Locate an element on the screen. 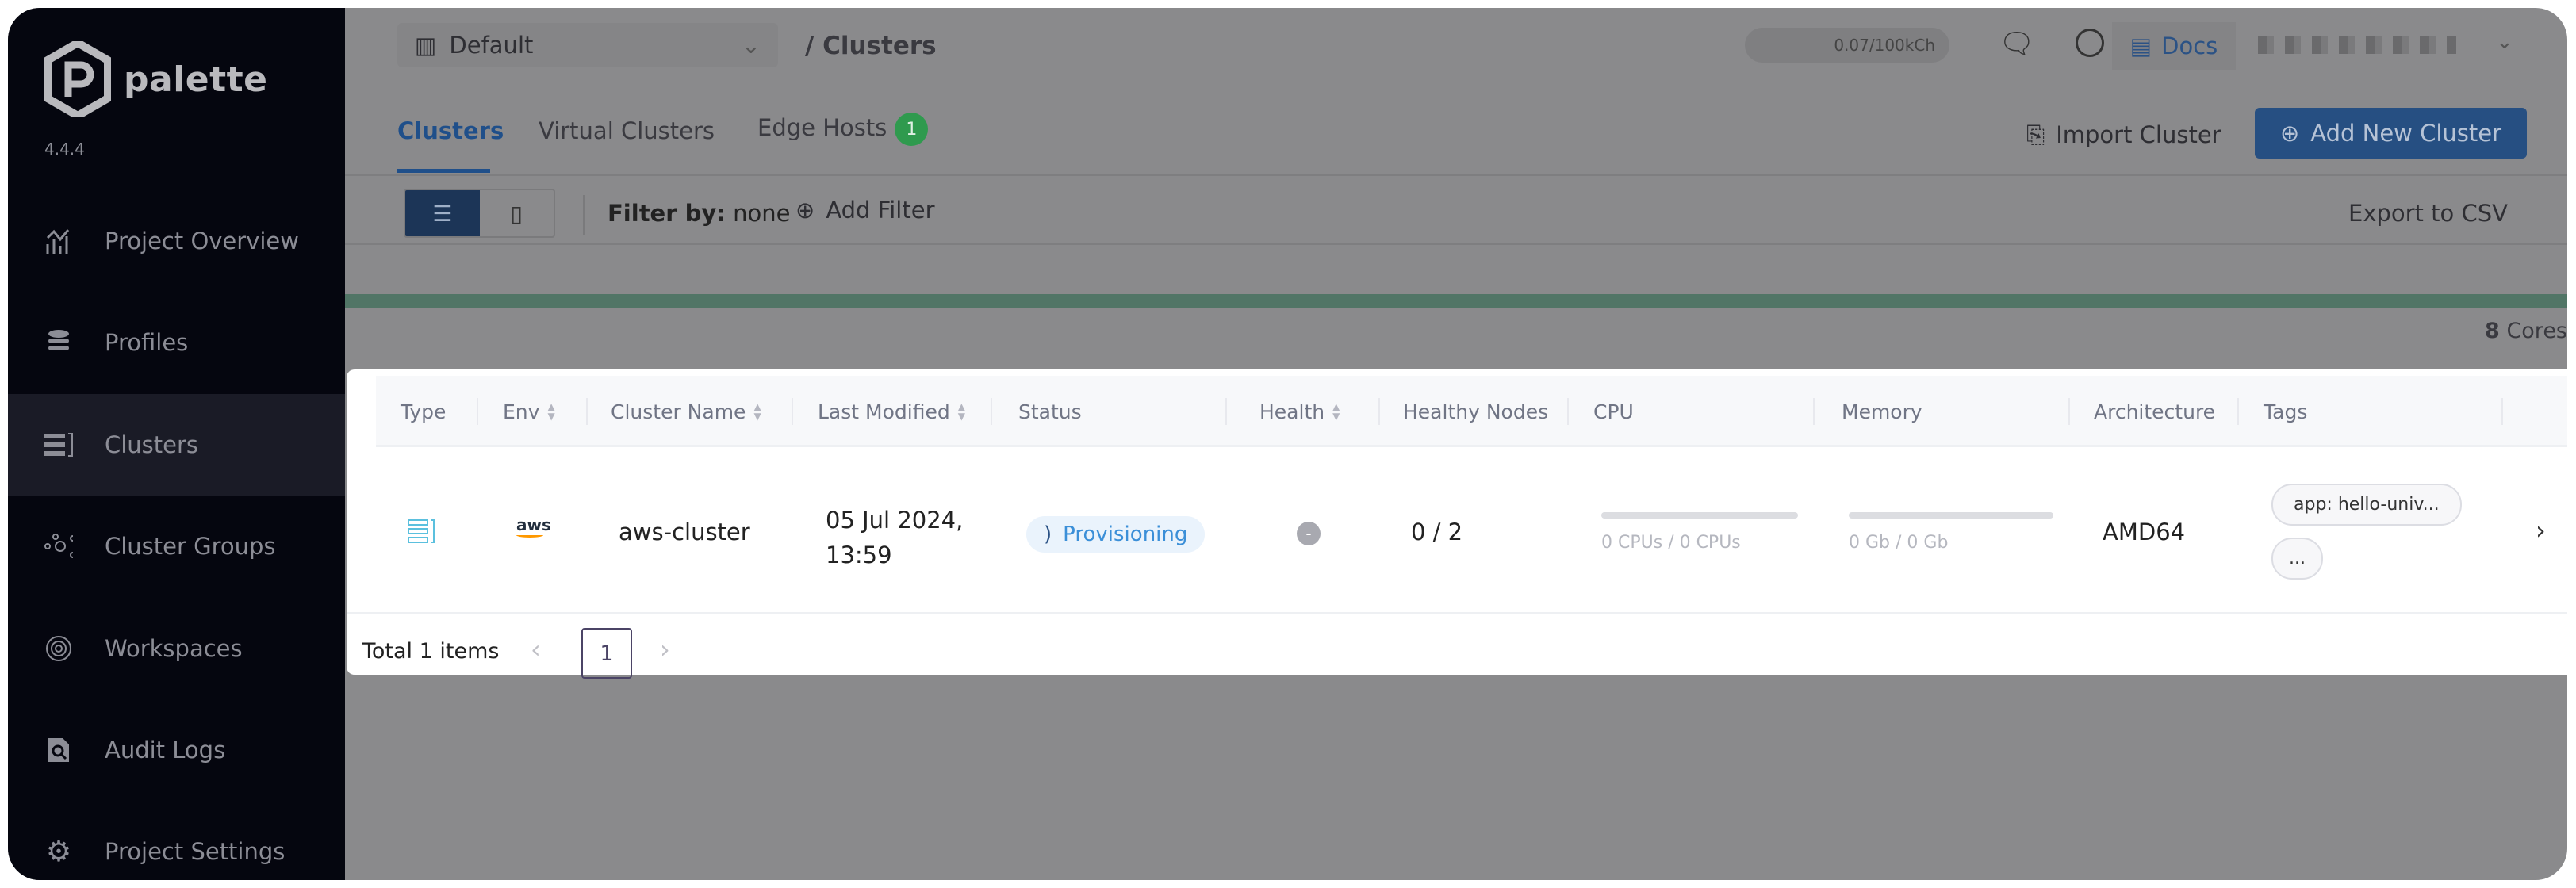 The width and height of the screenshot is (2576, 888). filter-status: Filter by: none is located at coordinates (699, 213).